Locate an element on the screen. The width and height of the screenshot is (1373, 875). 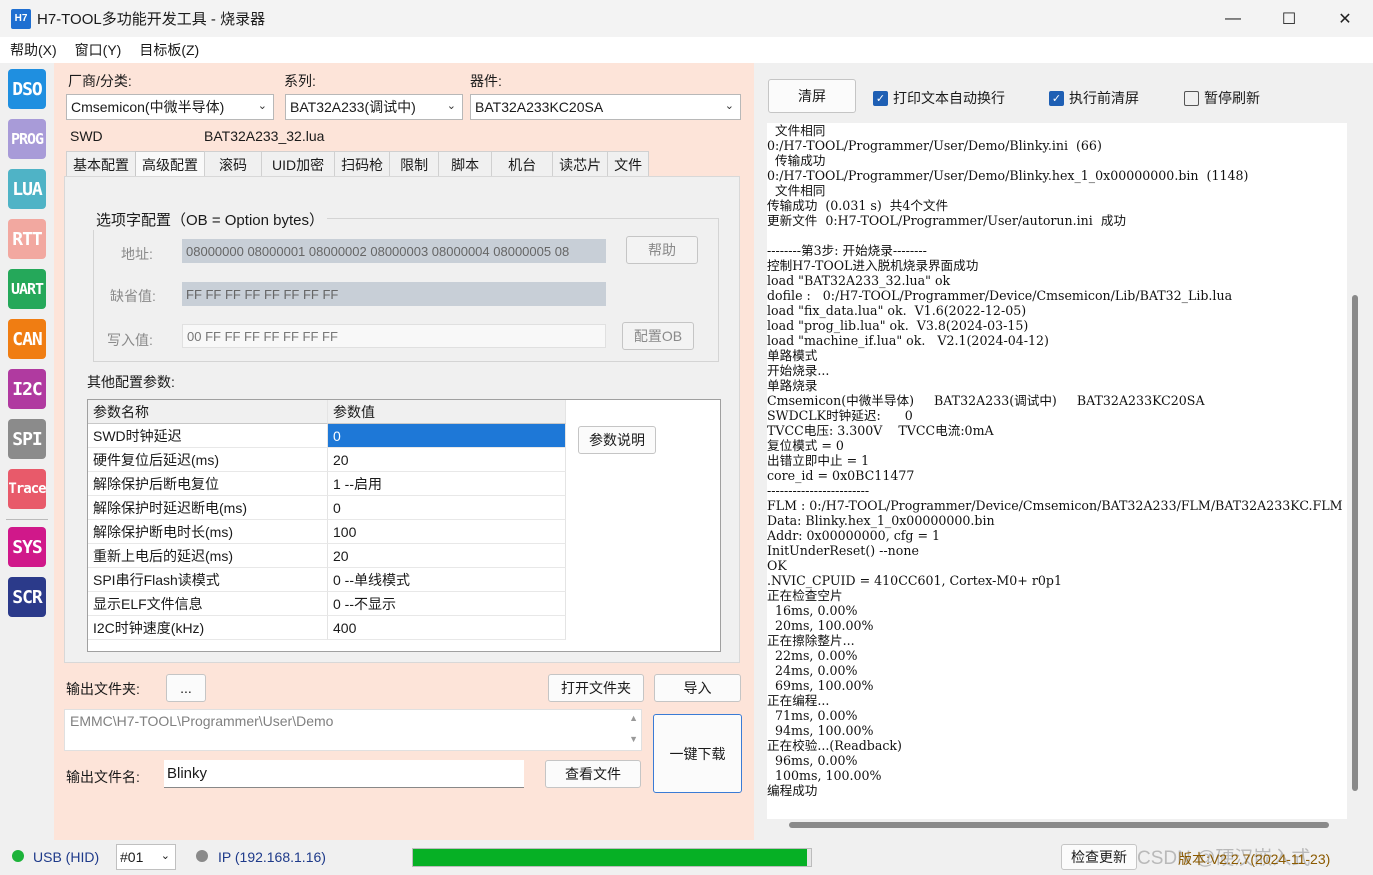
table-row: 解除保护时延迟断电(ms) 0 is located at coordinates (327, 508).